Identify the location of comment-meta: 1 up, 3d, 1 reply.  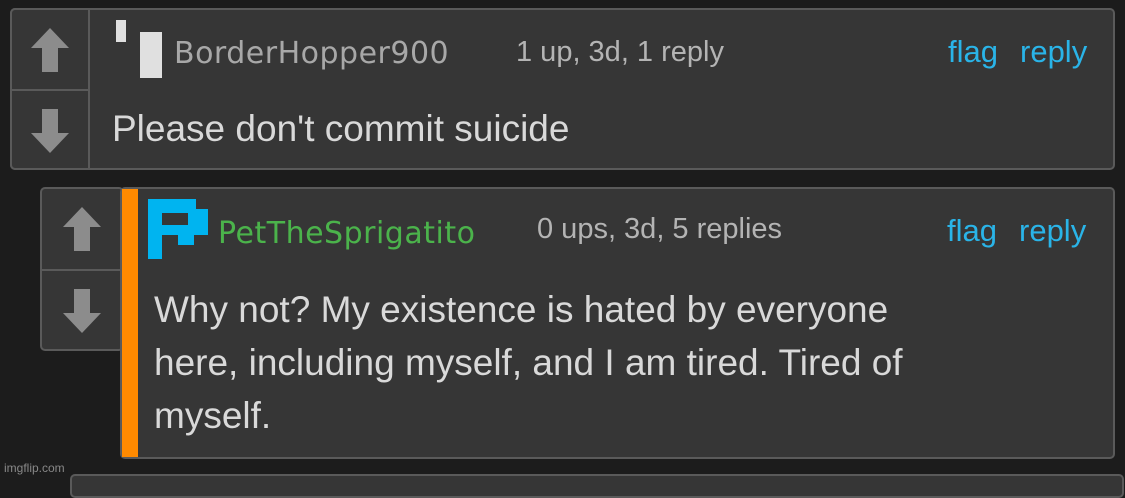
(620, 52).